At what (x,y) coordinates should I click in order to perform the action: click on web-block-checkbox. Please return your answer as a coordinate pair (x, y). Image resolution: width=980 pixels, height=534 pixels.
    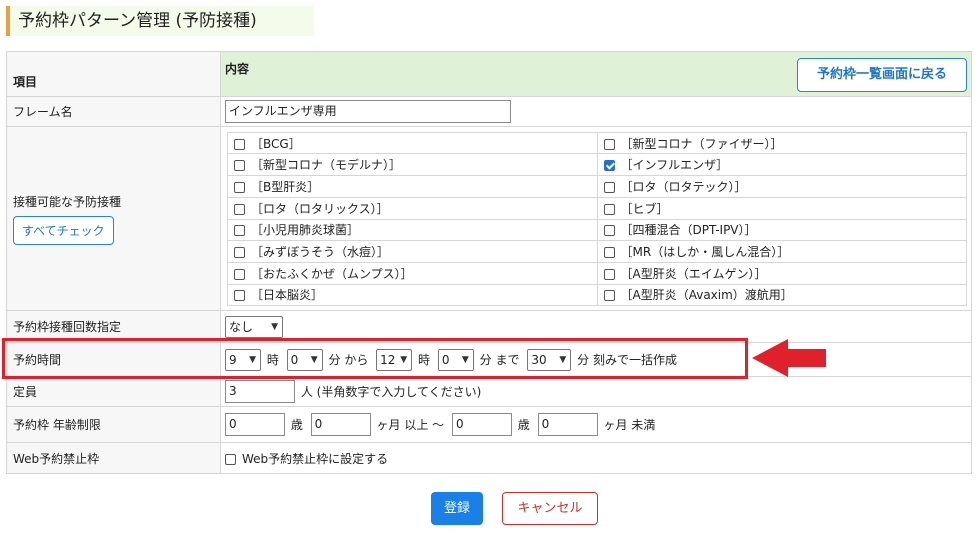
    Looking at the image, I should click on (230, 459).